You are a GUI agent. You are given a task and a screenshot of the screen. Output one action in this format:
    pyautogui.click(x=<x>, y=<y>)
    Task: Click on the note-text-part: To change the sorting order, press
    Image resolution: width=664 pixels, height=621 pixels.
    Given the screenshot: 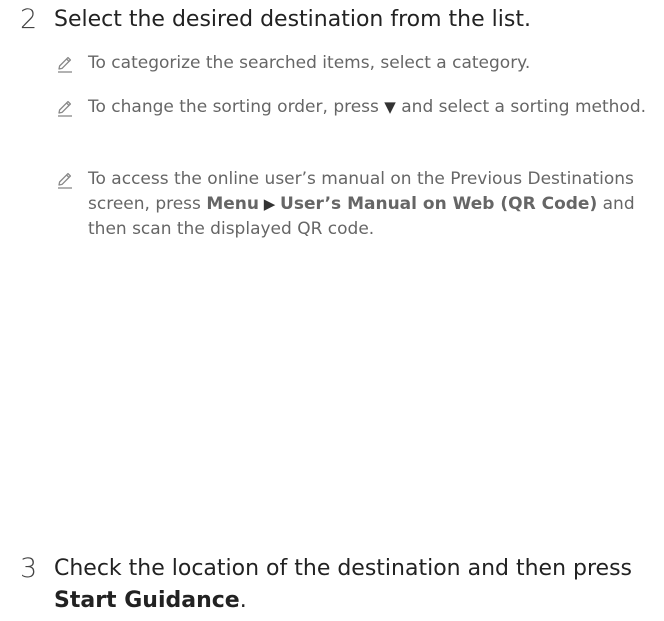 What is the action you would take?
    pyautogui.click(x=236, y=107)
    